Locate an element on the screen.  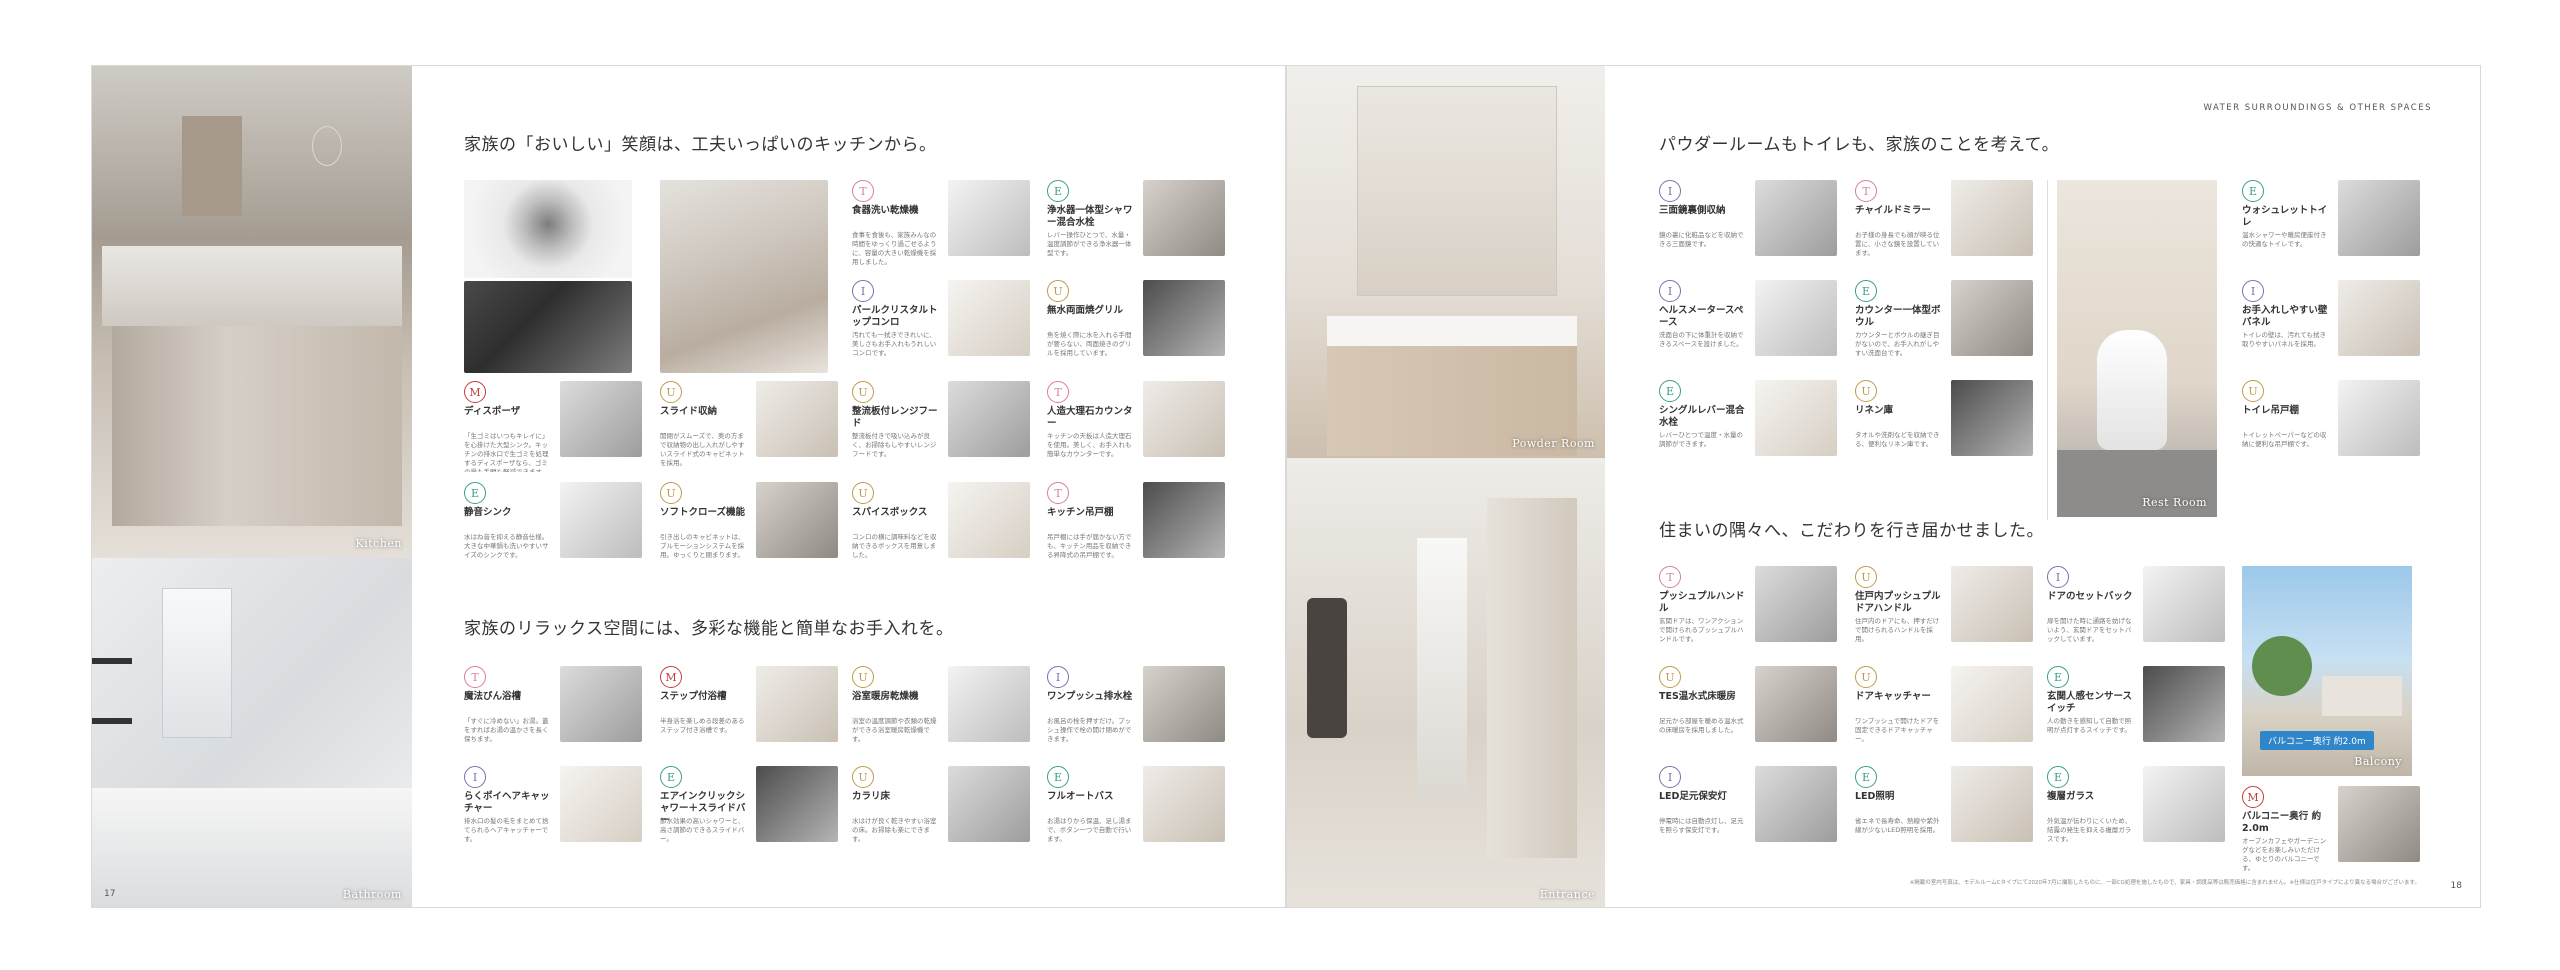
feature-title: プッシュプルハンドル is located at coordinates (1702, 602).